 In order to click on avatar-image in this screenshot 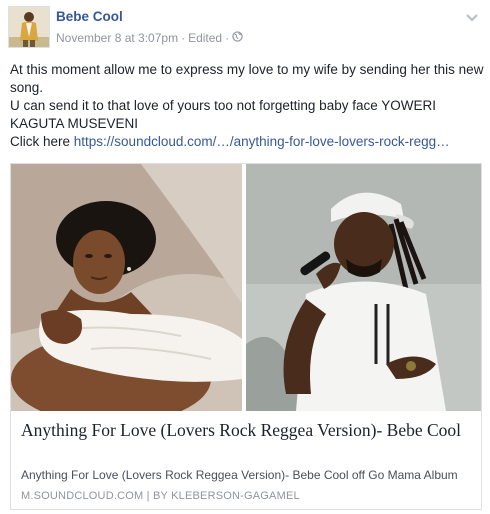, I will do `click(29, 27)`.